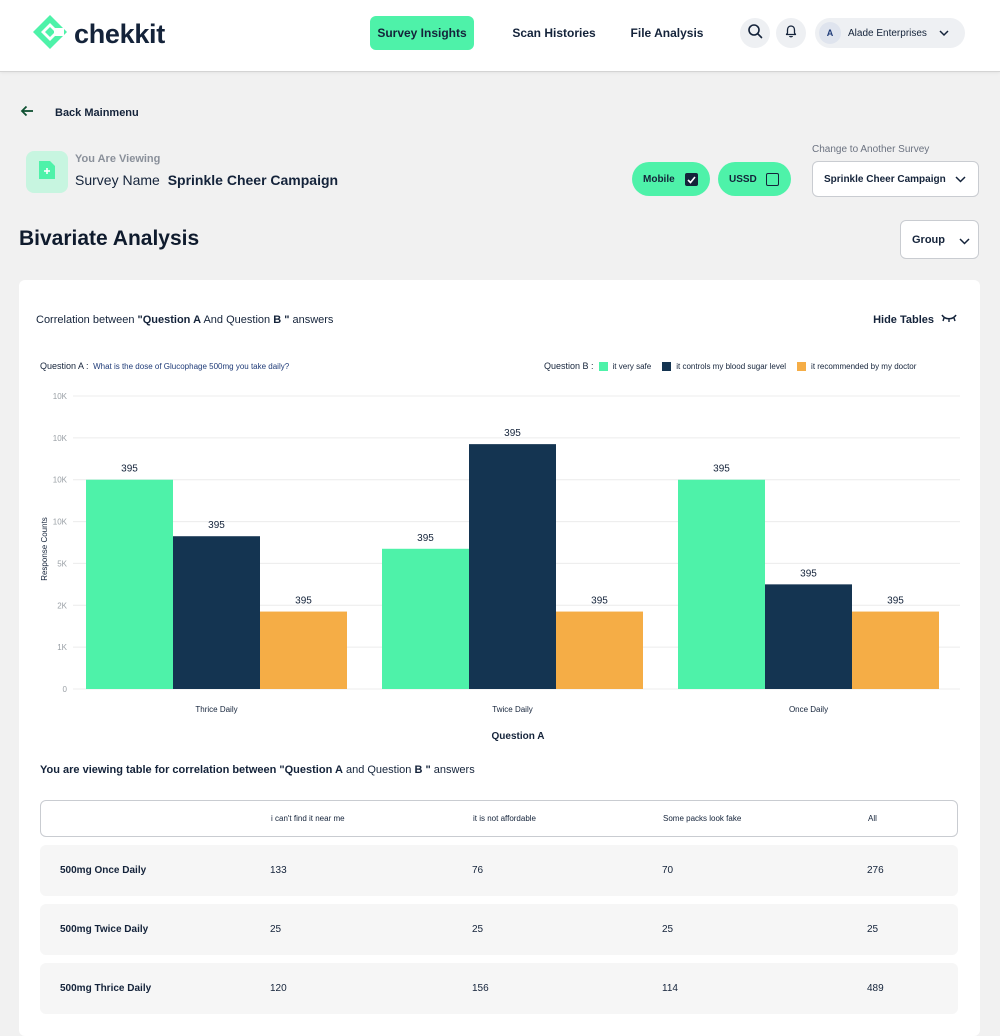  Describe the element at coordinates (62, 563) in the screenshot. I see `y-tick-label: 5K` at that location.